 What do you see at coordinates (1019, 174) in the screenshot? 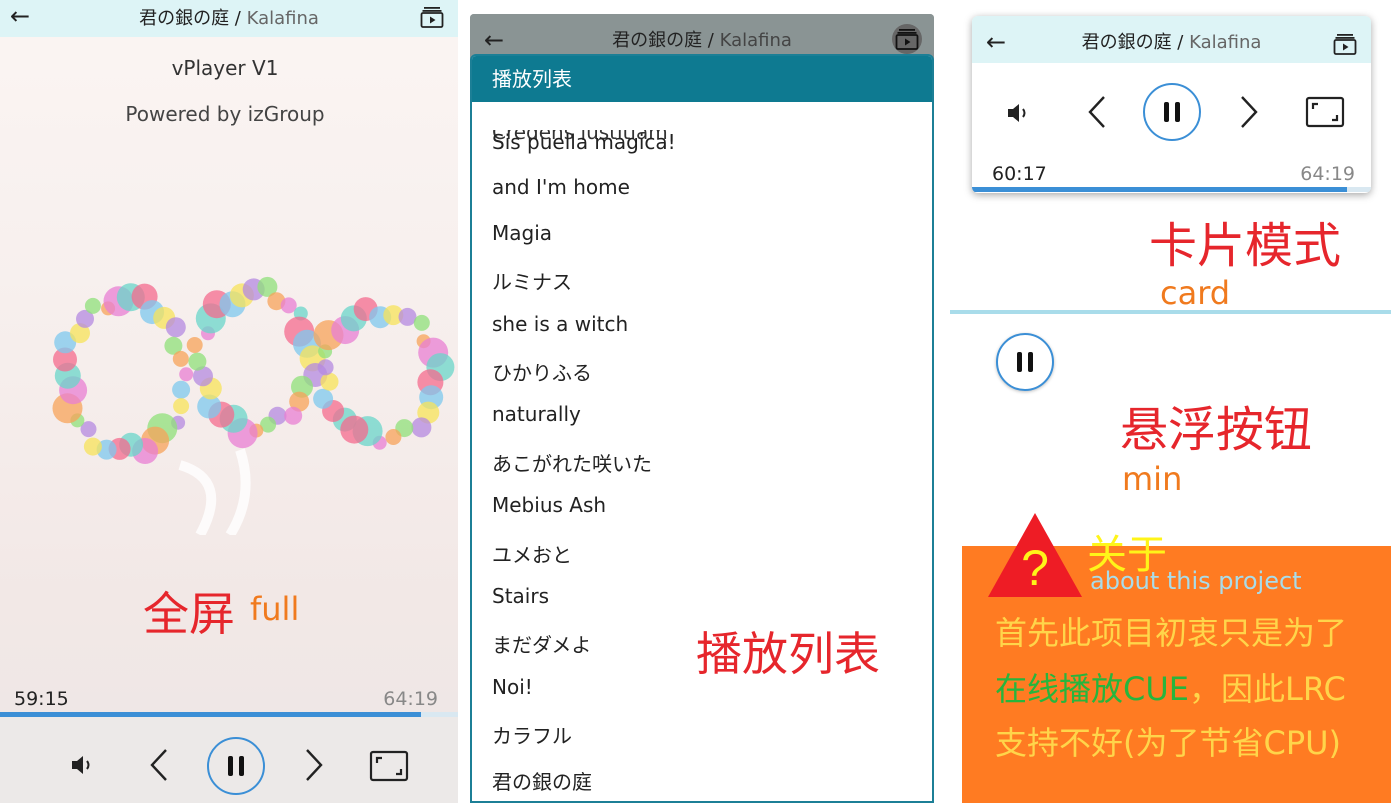
I see `current-time: 60:17` at bounding box center [1019, 174].